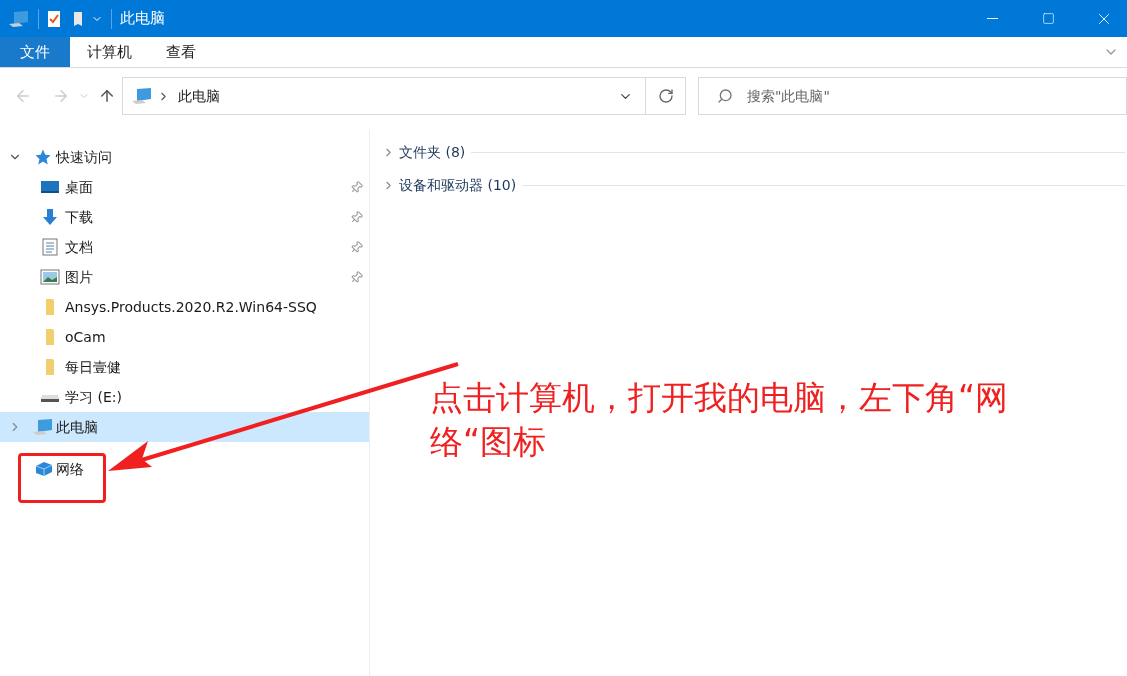  I want to click on nav-item-label: 文档, so click(79, 247).